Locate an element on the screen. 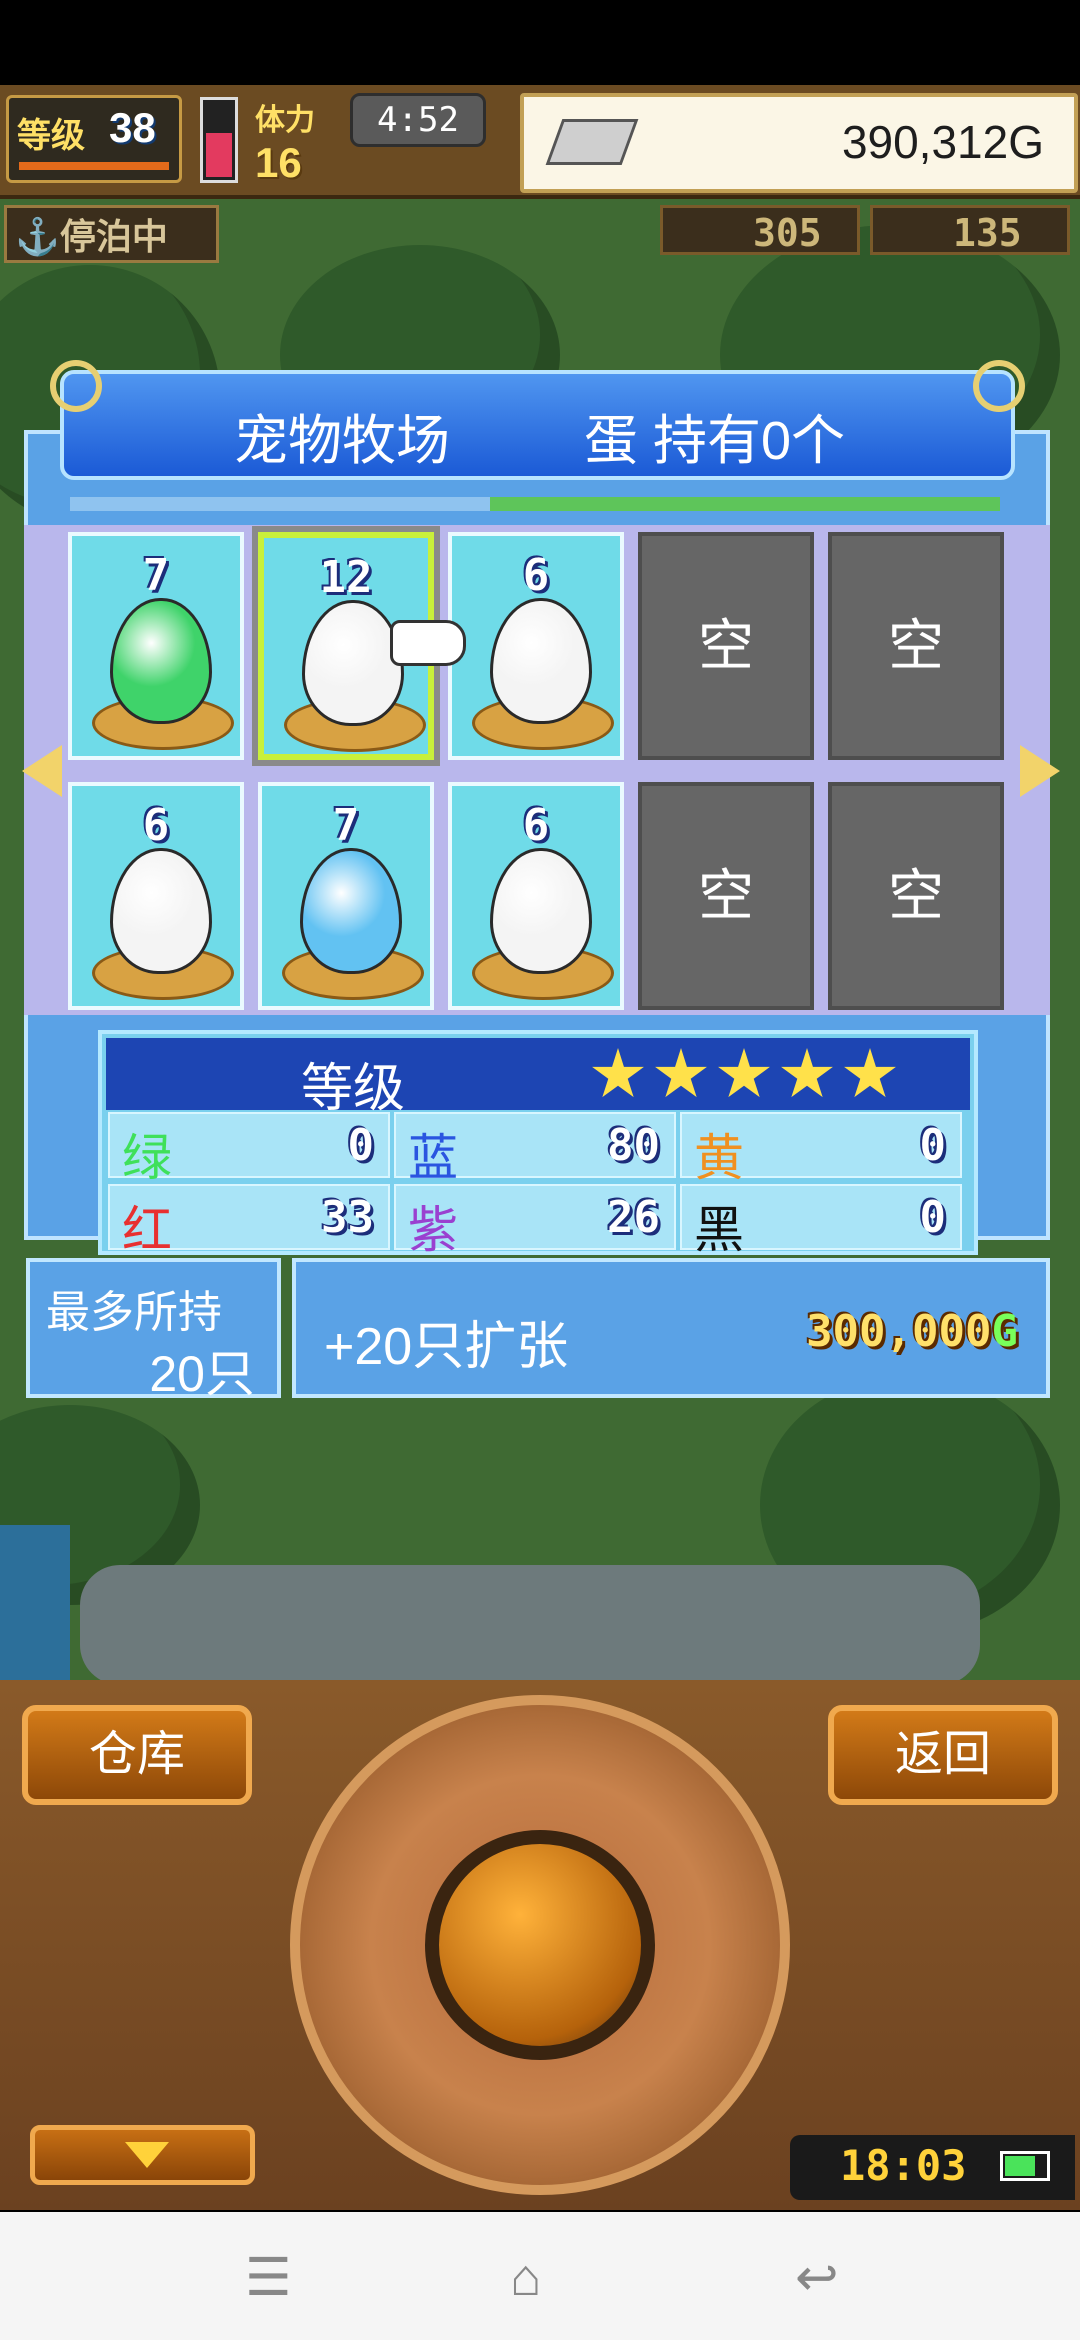 The height and width of the screenshot is (2340, 1080). stat-color-label: 黄 is located at coordinates (719, 1158).